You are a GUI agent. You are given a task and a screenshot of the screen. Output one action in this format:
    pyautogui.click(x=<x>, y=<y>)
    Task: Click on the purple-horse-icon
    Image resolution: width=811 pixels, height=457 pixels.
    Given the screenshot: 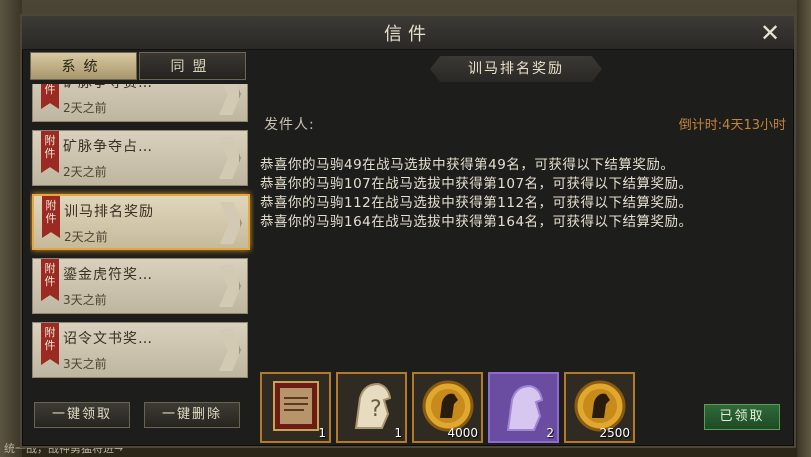 What is the action you would take?
    pyautogui.click(x=525, y=407)
    